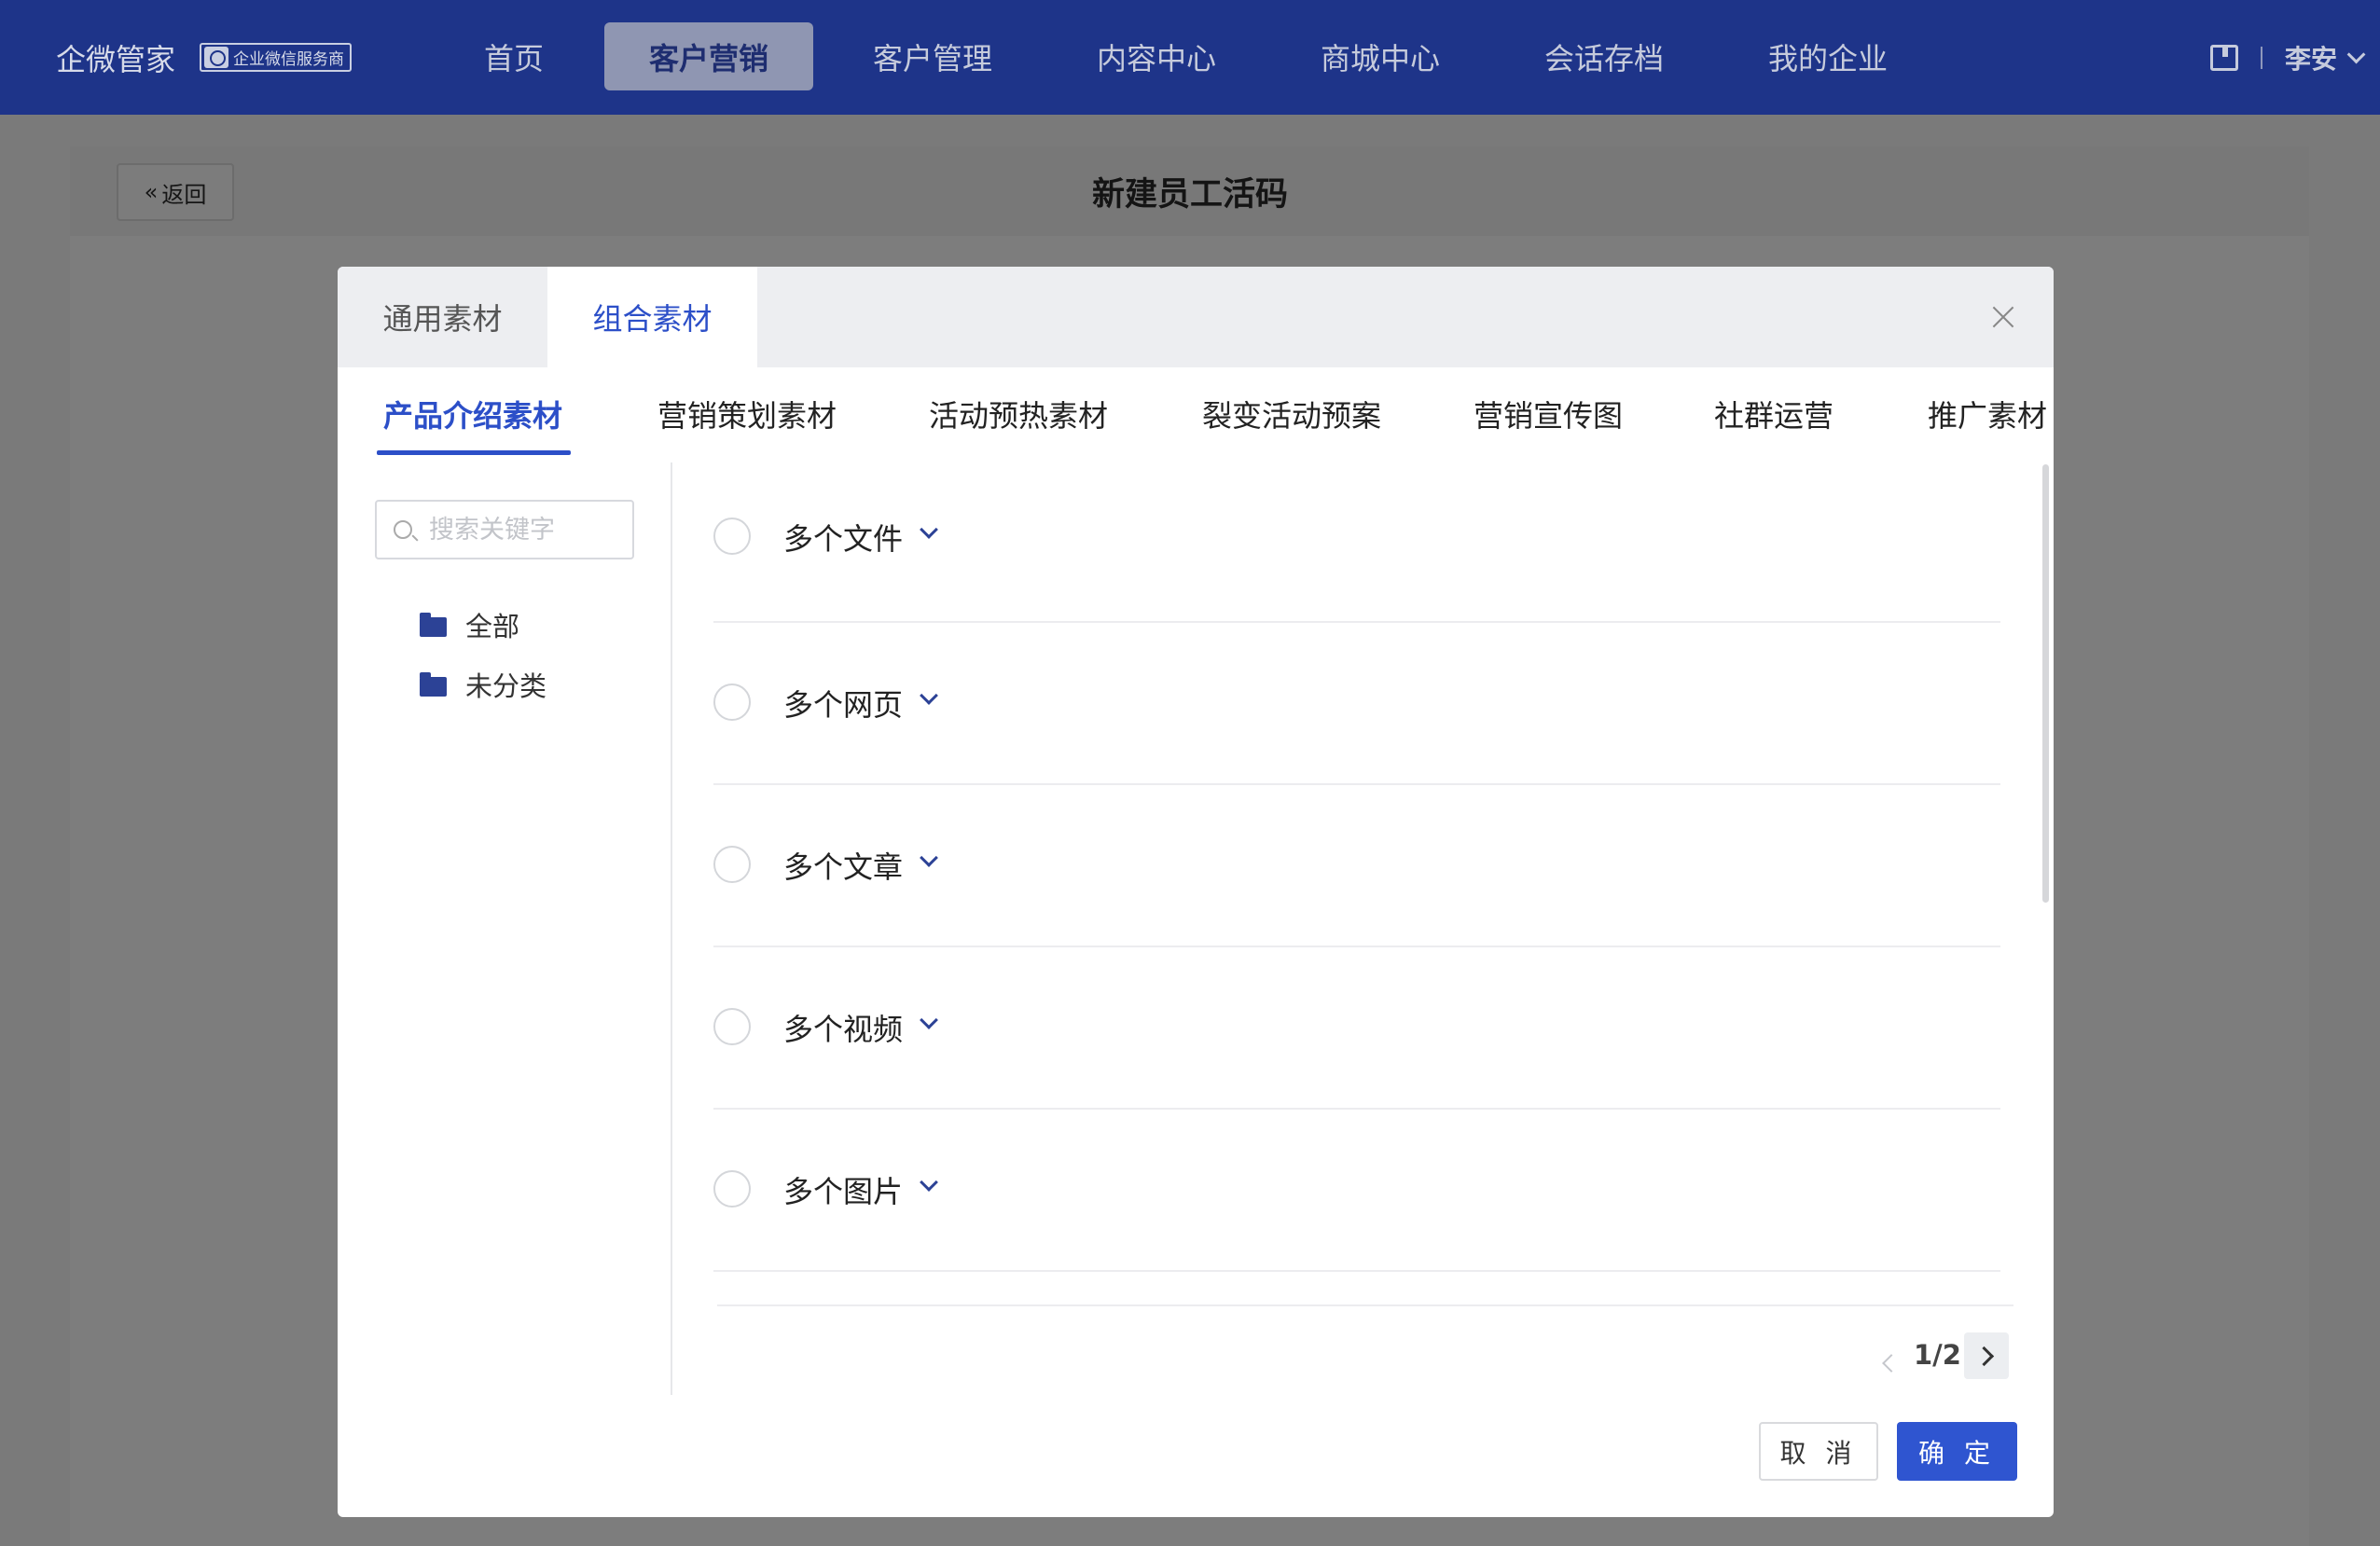 Image resolution: width=2380 pixels, height=1546 pixels. I want to click on category-tab-marketing-plan: 营销策划素材, so click(747, 414).